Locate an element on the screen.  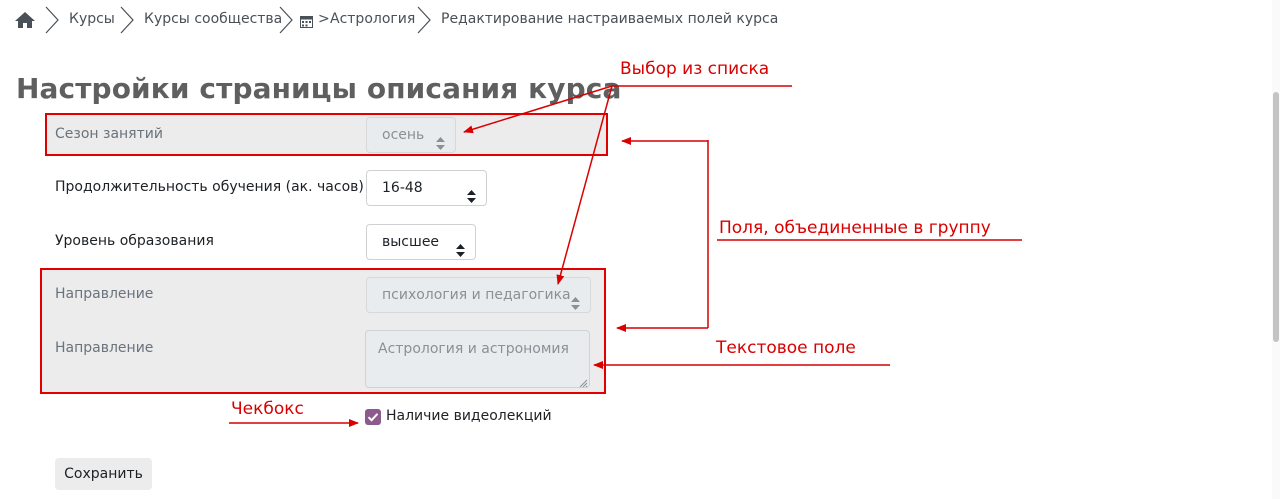
scrollbar is located at coordinates (1276, 249).